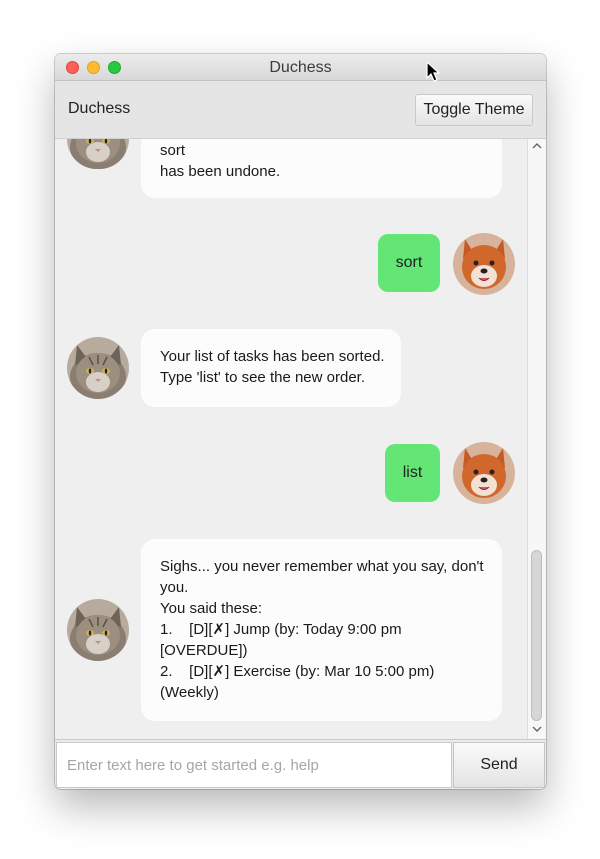 The image size is (600, 859). What do you see at coordinates (321, 168) in the screenshot?
I see `duchess-message: sort has been undone.` at bounding box center [321, 168].